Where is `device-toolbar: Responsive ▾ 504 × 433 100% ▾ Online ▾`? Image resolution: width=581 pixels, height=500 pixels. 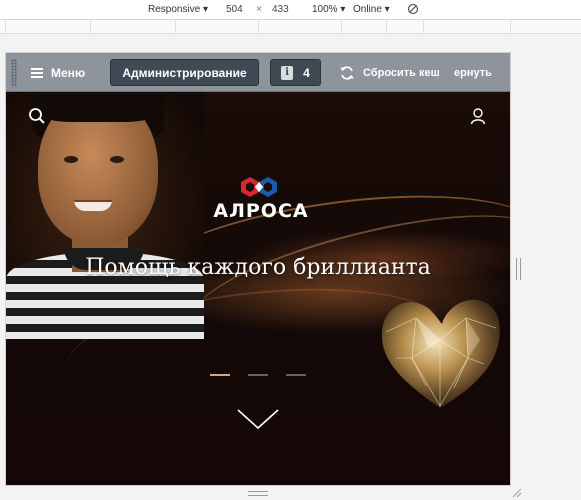
device-toolbar: Responsive ▾ 504 × 433 100% ▾ Online ▾ is located at coordinates (290, 10).